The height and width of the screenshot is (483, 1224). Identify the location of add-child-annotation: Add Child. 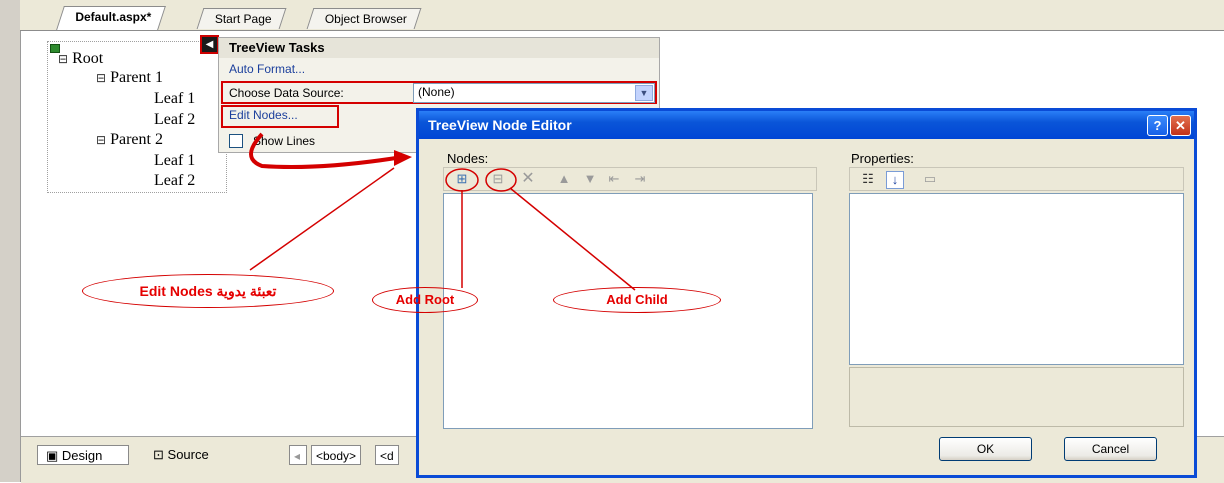
(637, 300).